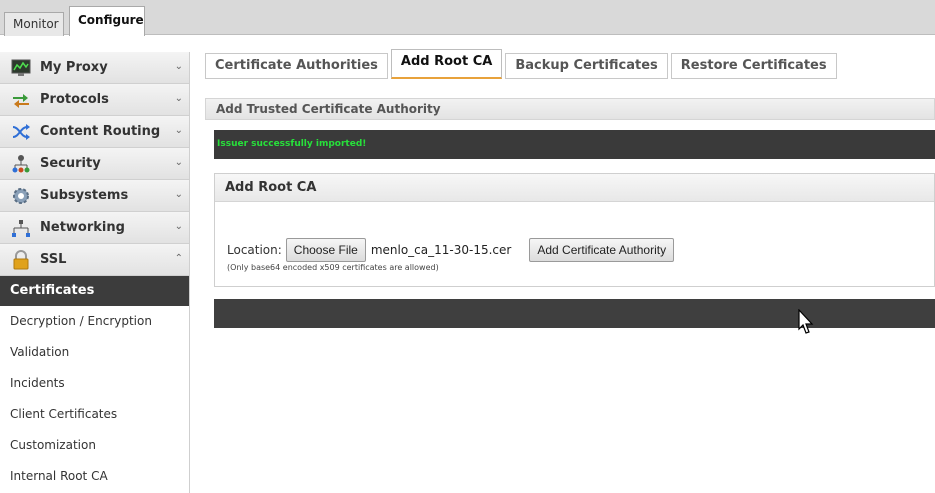  What do you see at coordinates (100, 131) in the screenshot?
I see `sidebar-item-label: Content Routing` at bounding box center [100, 131].